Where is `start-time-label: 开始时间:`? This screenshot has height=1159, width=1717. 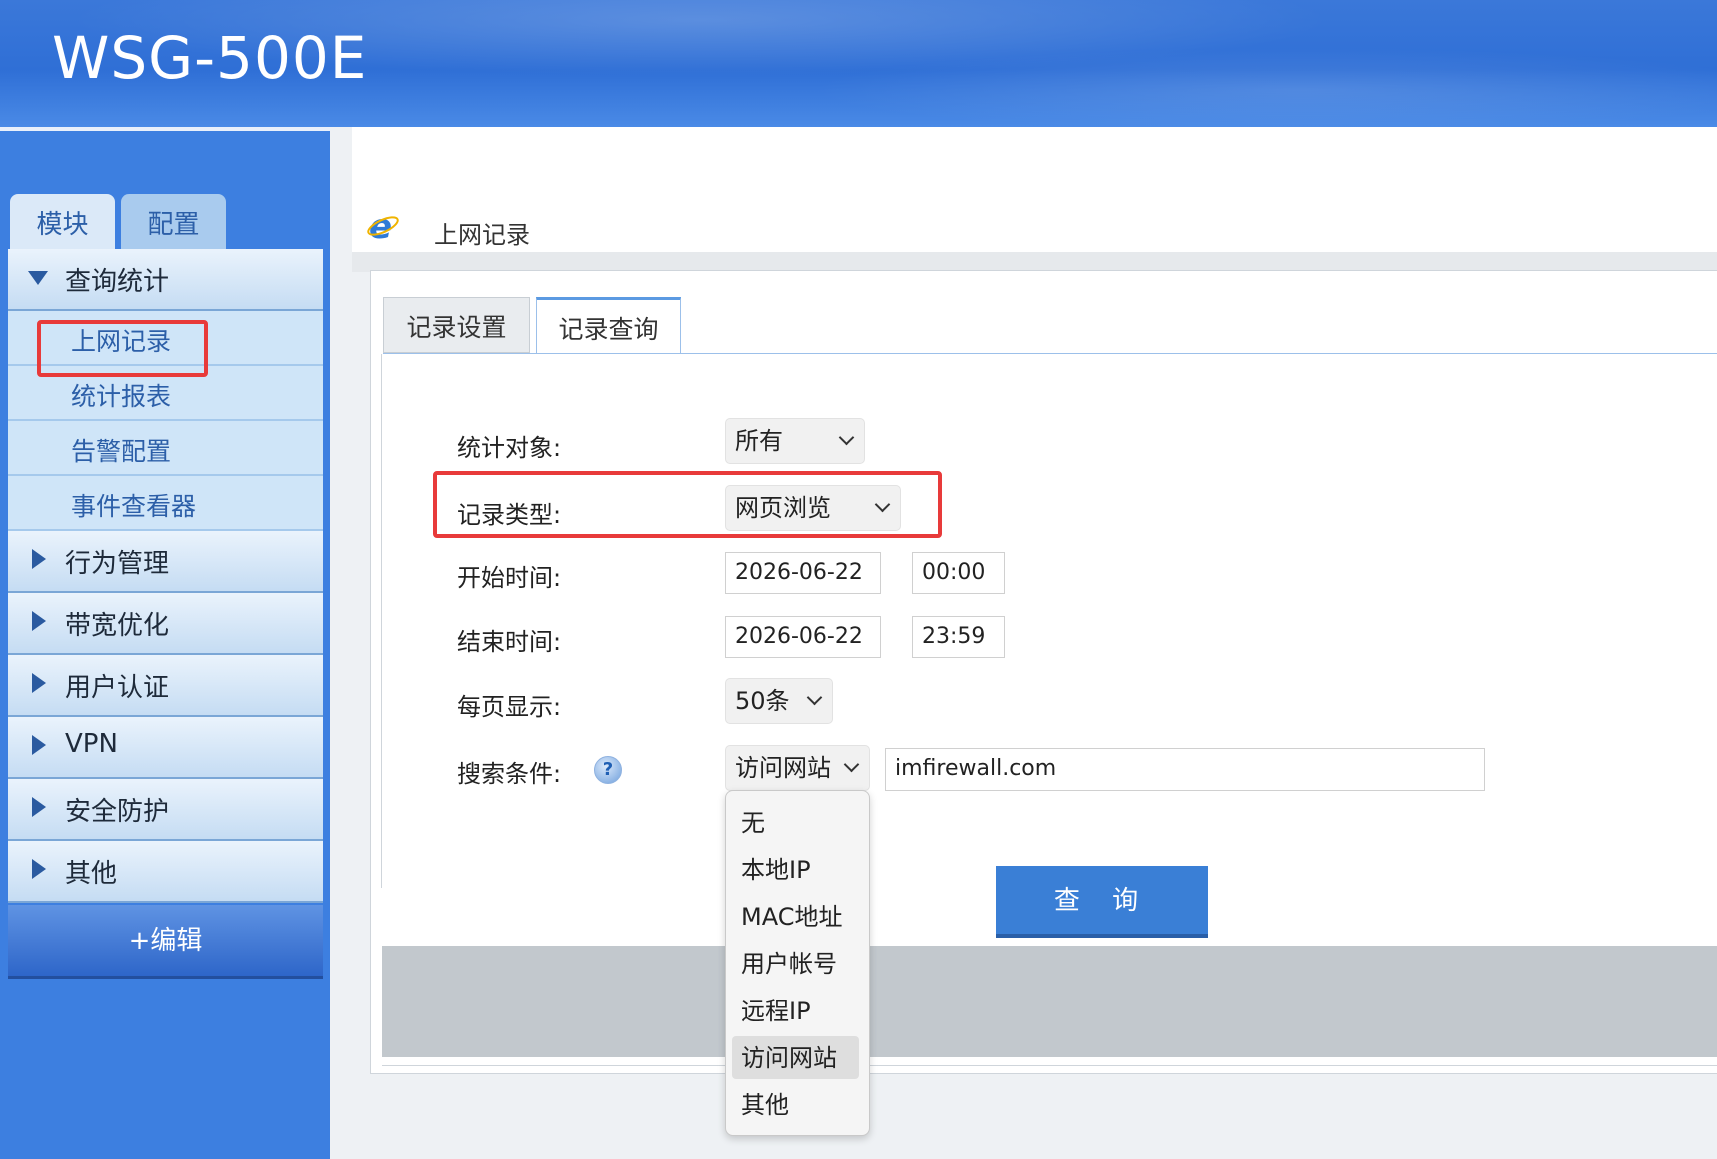 start-time-label: 开始时间: is located at coordinates (509, 578).